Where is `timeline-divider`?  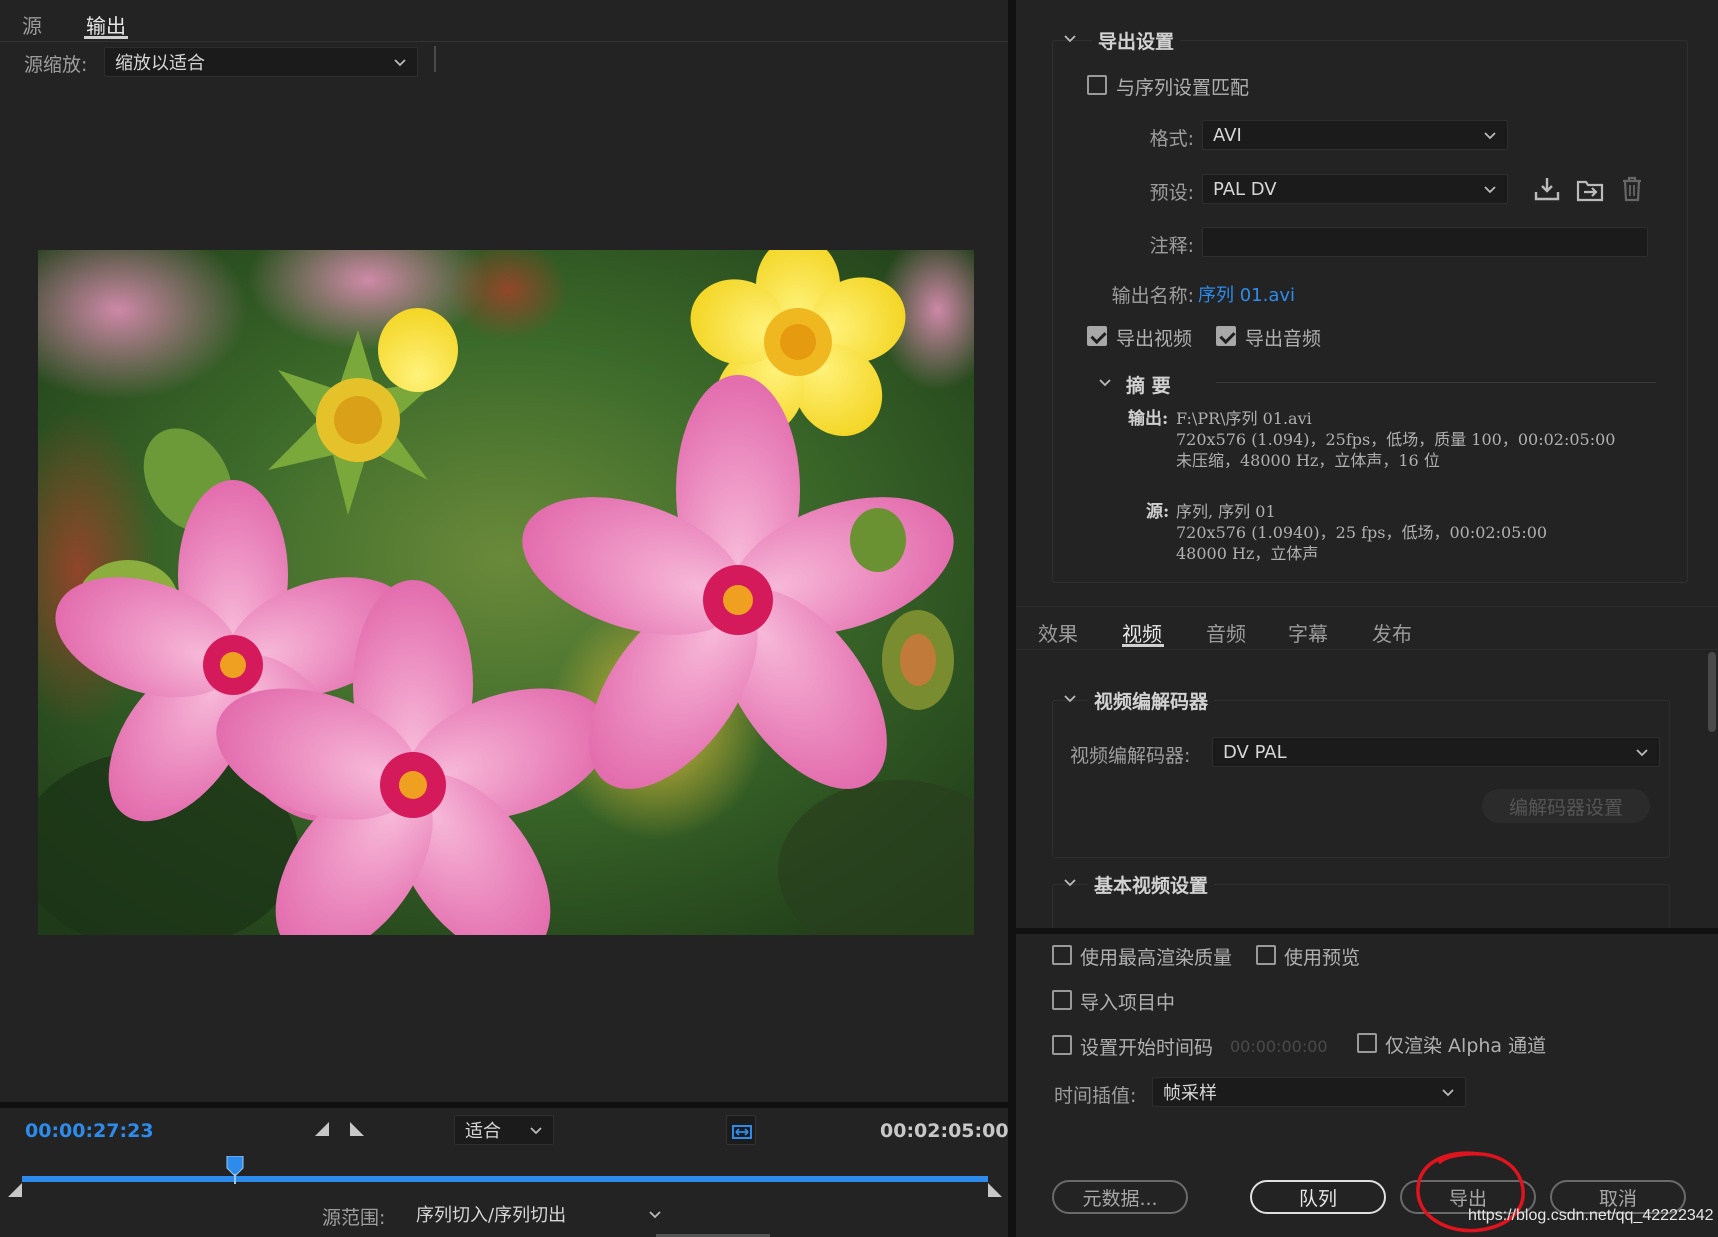 timeline-divider is located at coordinates (504, 1105).